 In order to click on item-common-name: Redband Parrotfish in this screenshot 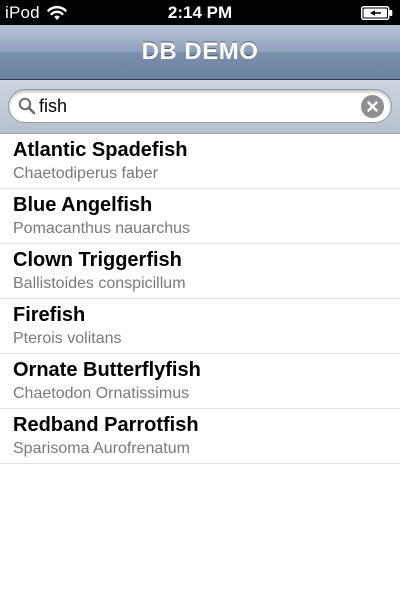, I will do `click(106, 425)`.